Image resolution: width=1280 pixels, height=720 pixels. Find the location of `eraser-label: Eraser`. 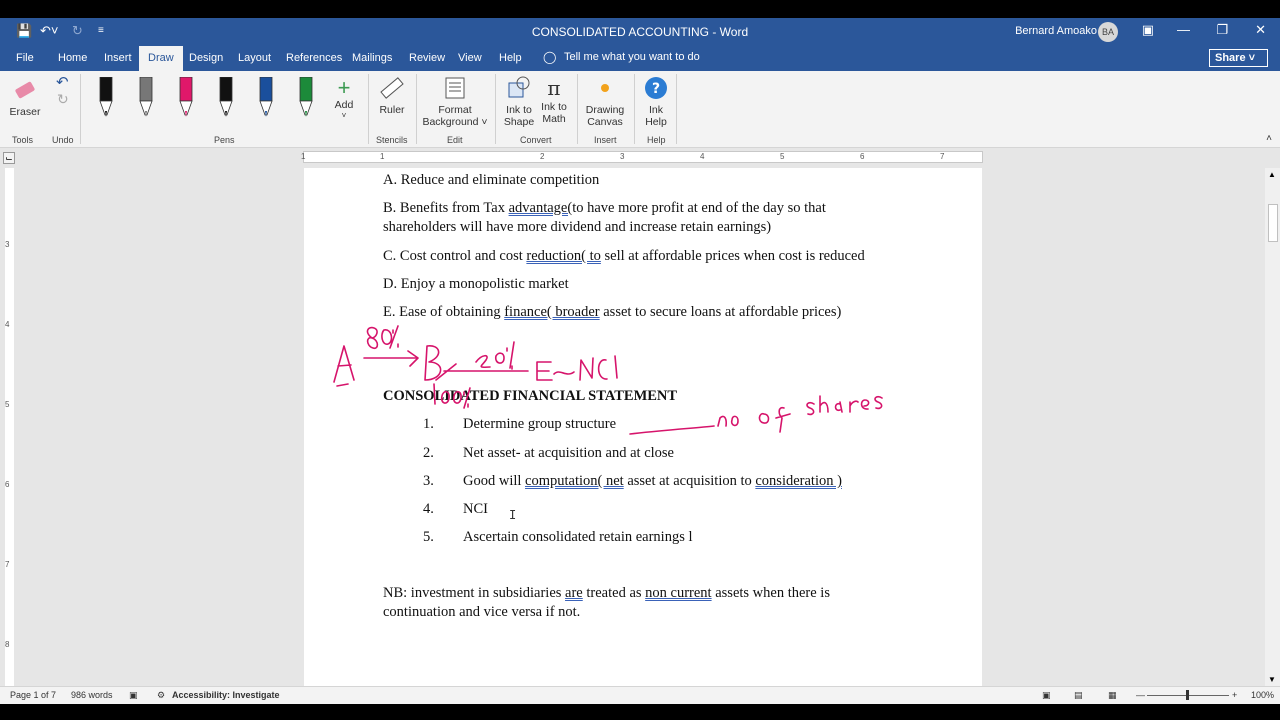

eraser-label: Eraser is located at coordinates (25, 112).